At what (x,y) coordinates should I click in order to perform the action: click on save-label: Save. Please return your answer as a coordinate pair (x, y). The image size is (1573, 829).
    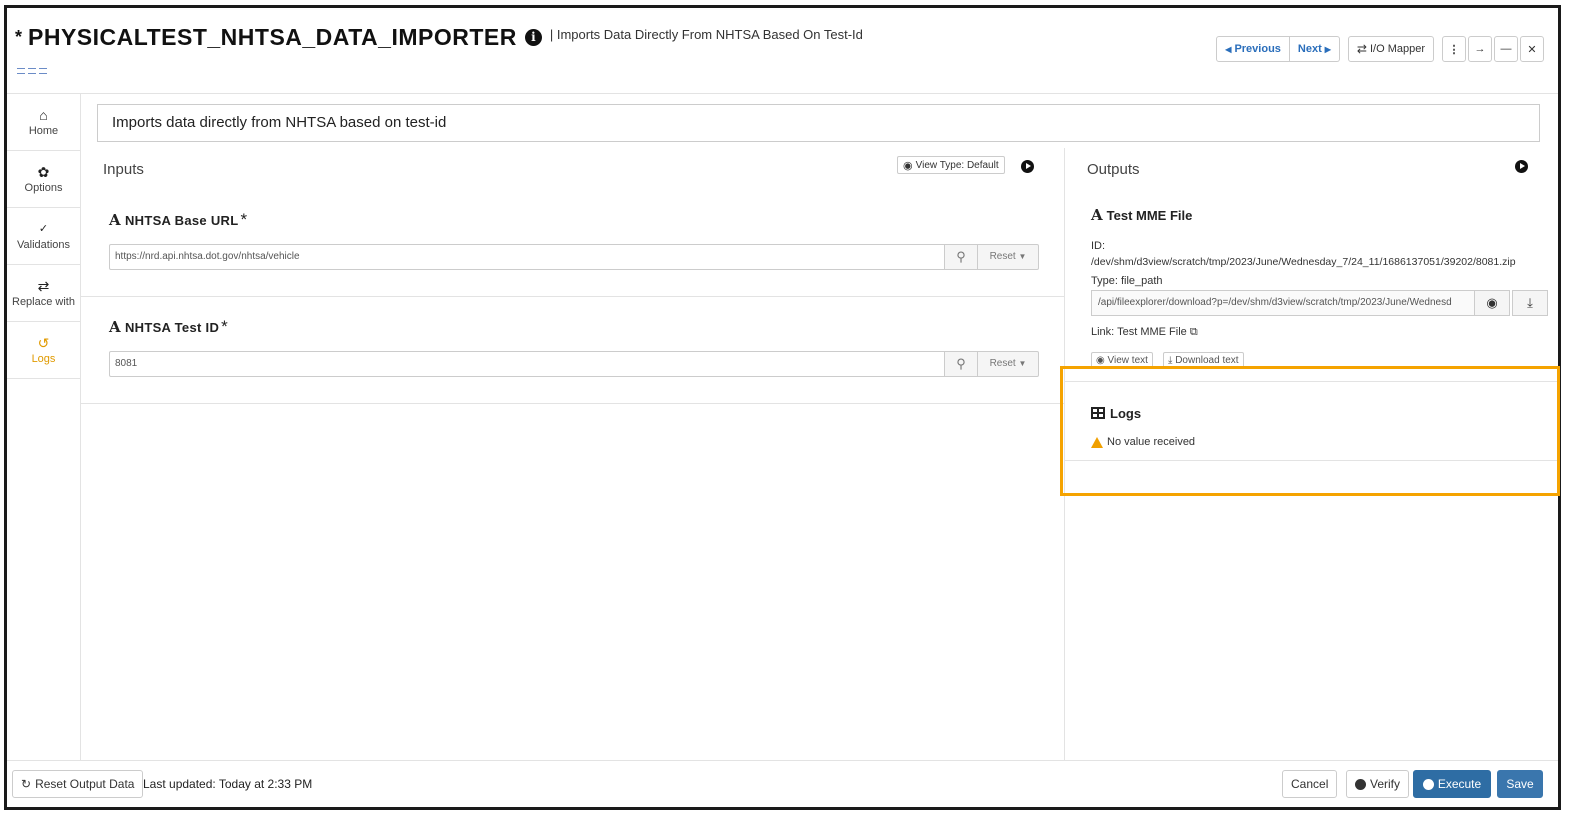
    Looking at the image, I should click on (1520, 784).